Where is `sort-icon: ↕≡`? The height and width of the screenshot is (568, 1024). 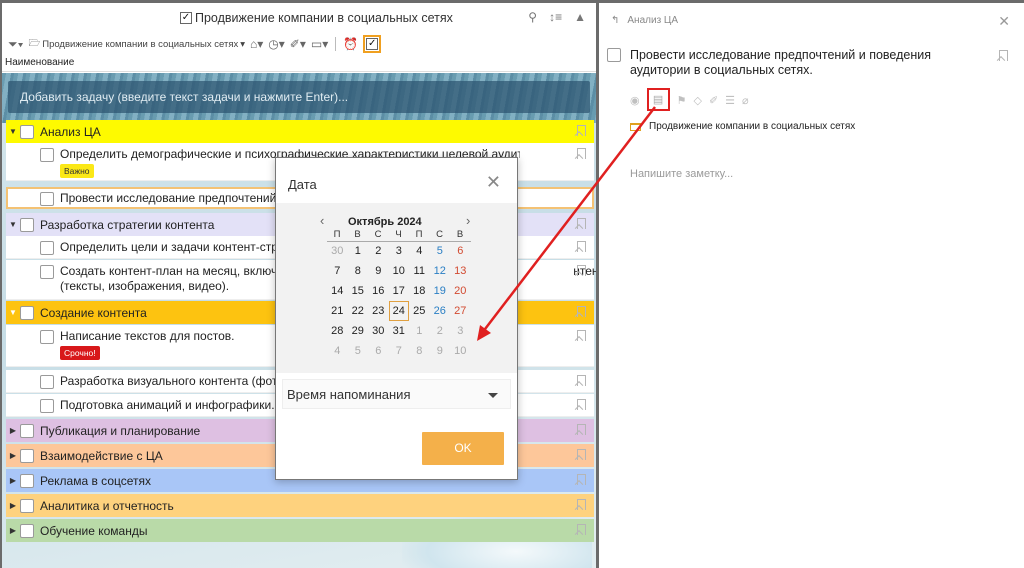
sort-icon: ↕≡ is located at coordinates (555, 17).